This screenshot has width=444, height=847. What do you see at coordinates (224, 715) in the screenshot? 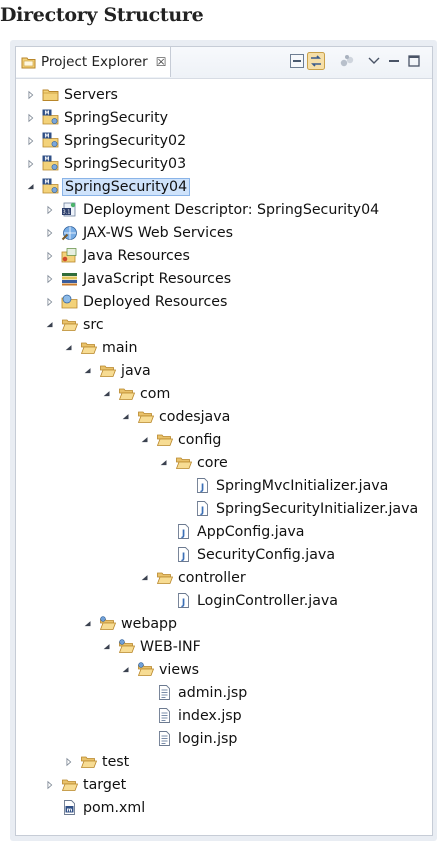
I see `tree-item-index-jsp: index.jsp` at bounding box center [224, 715].